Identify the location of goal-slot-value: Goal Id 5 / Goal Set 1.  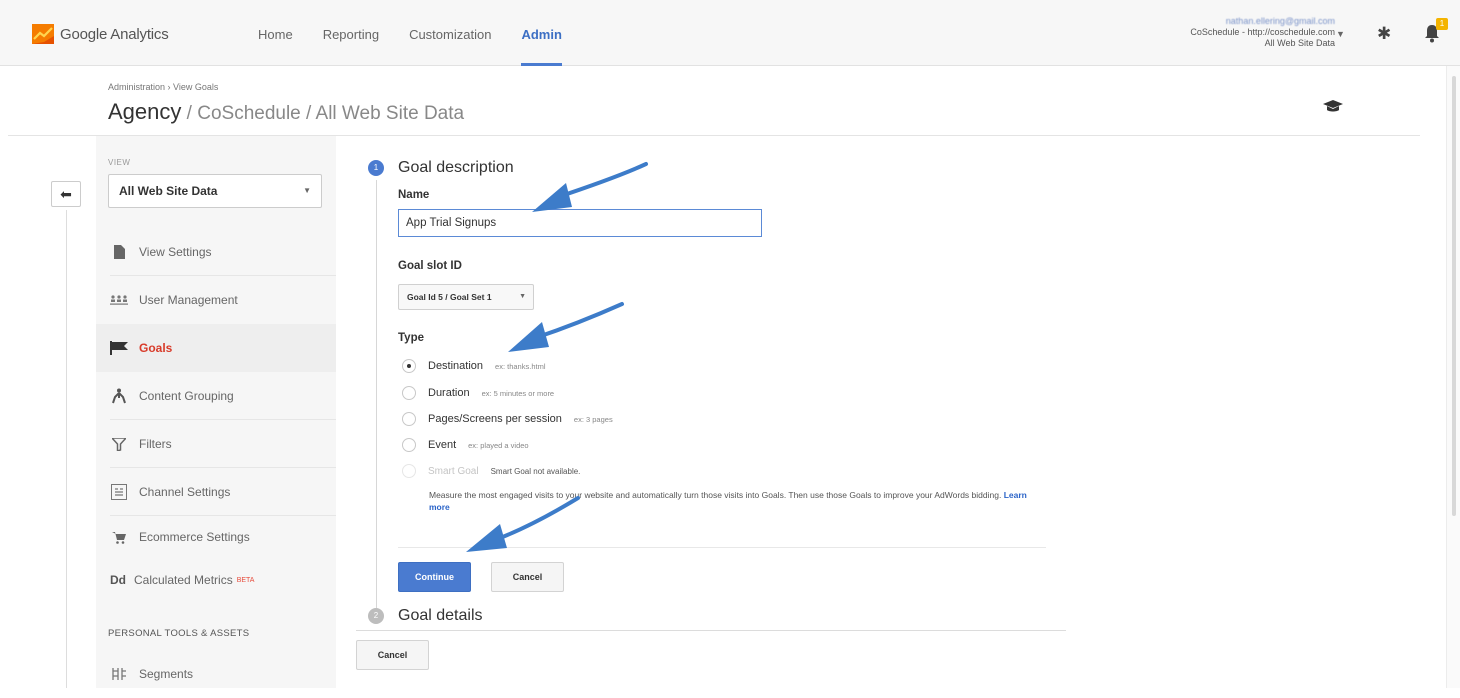
(449, 297).